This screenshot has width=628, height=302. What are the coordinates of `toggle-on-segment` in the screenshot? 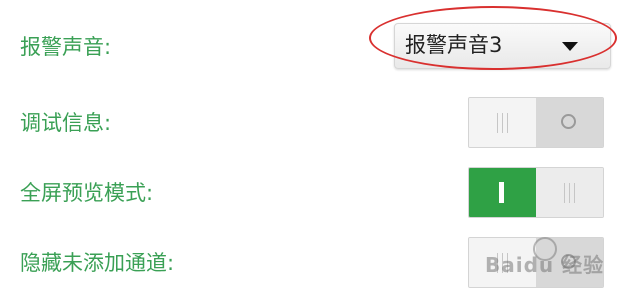 It's located at (502, 192).